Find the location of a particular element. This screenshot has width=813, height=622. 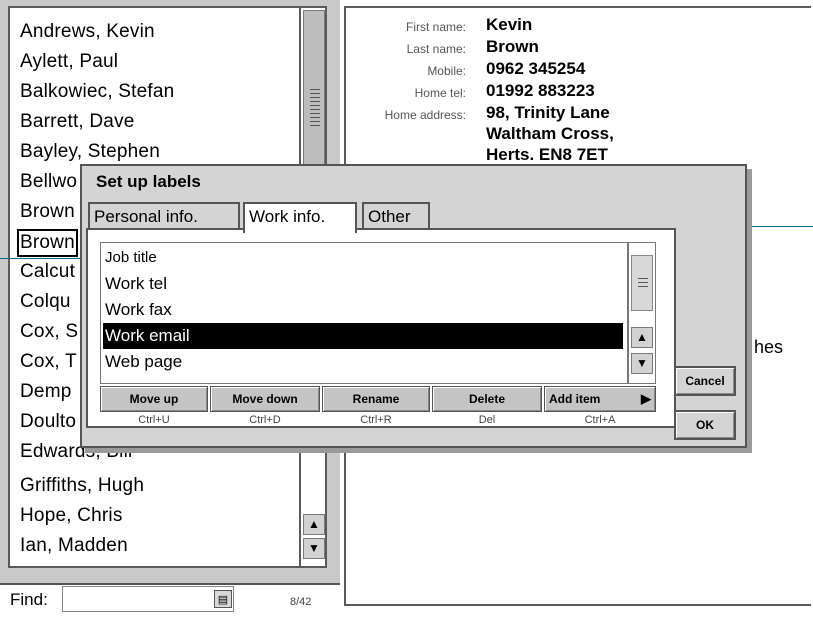

cancel-button: Cancel is located at coordinates (705, 381).